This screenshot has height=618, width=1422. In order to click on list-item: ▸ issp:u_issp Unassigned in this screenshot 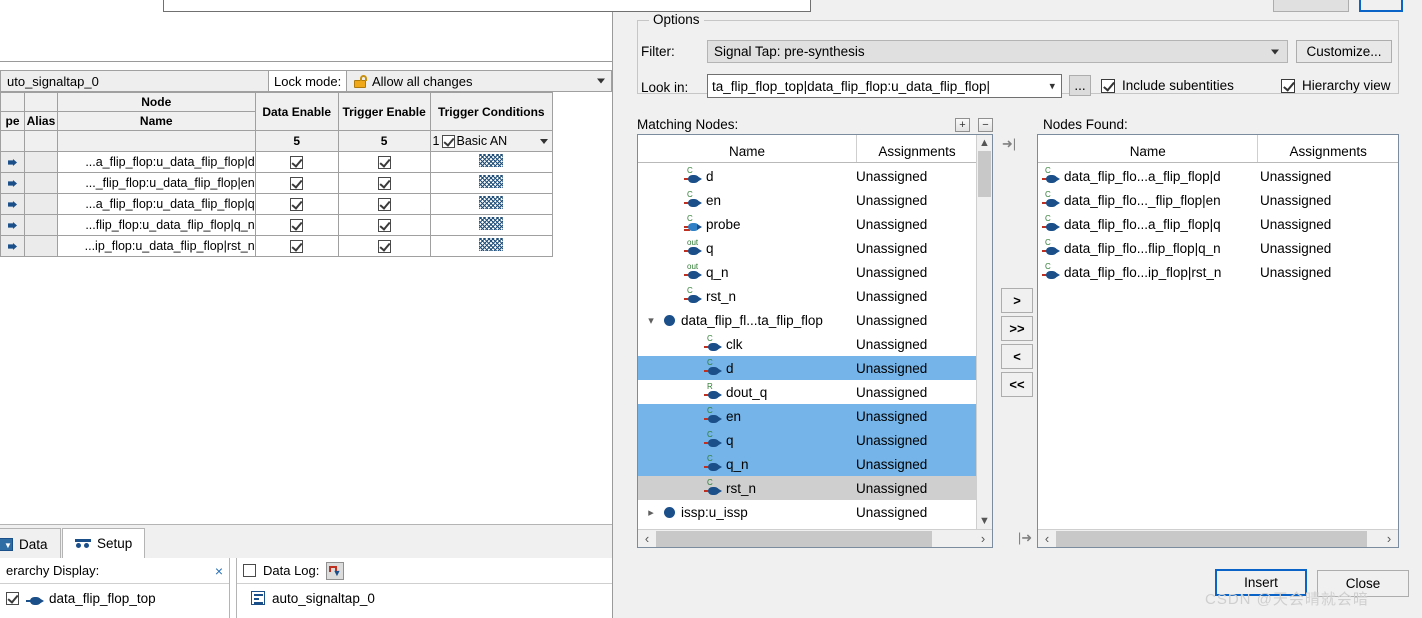, I will do `click(807, 512)`.